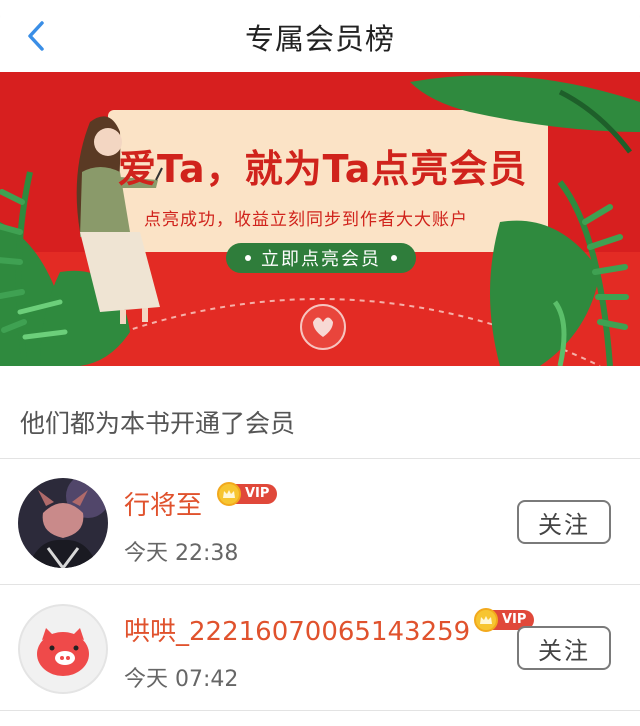 This screenshot has width=640, height=726. I want to click on member-name: 哄哄_22216070065143259, so click(297, 629).